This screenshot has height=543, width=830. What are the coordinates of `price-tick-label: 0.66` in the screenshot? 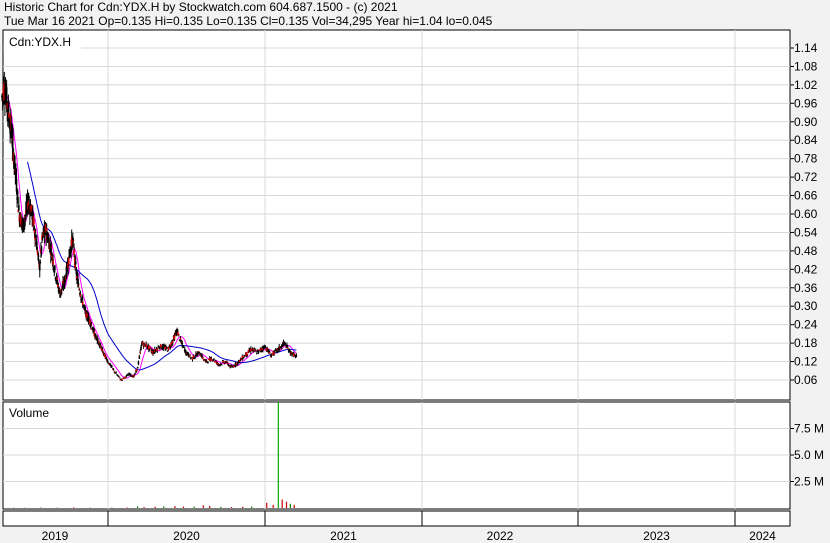 It's located at (806, 196).